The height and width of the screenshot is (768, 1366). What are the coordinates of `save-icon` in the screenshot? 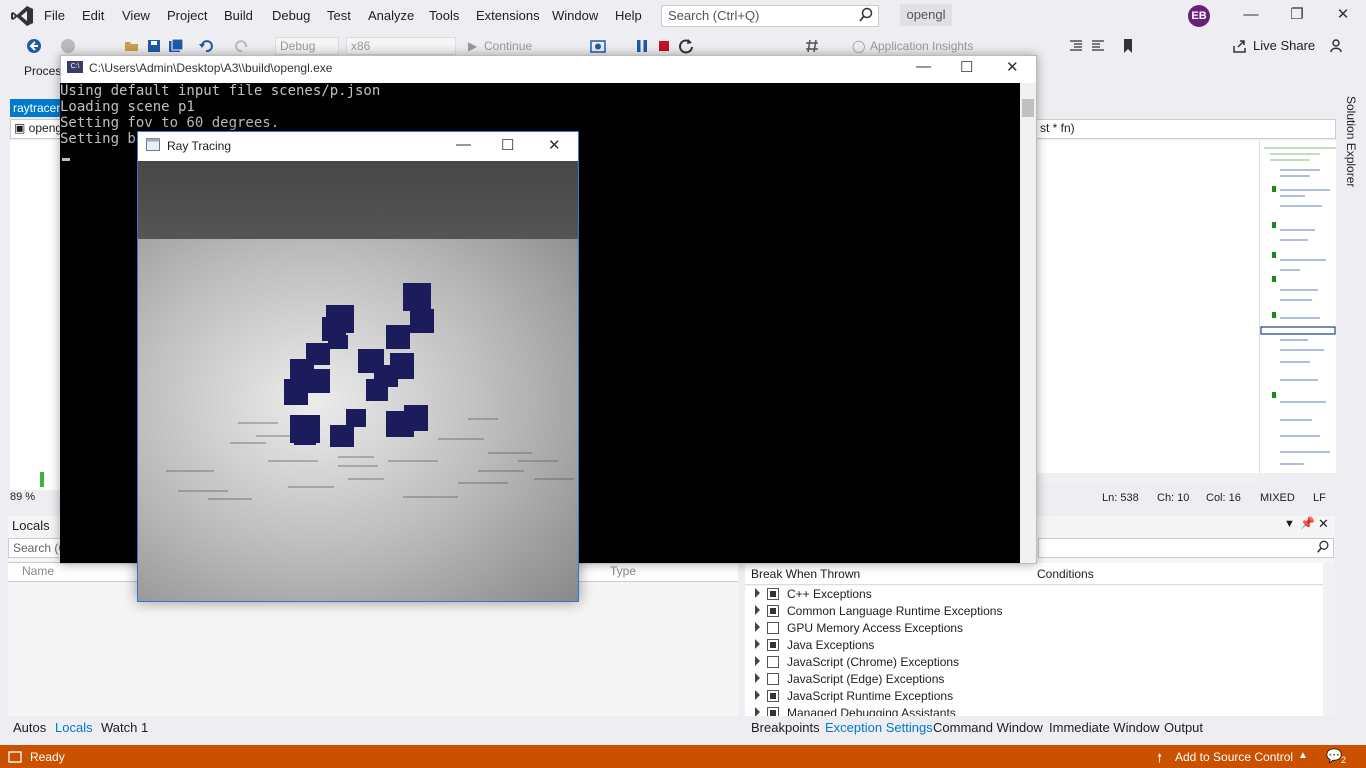 It's located at (154, 46).